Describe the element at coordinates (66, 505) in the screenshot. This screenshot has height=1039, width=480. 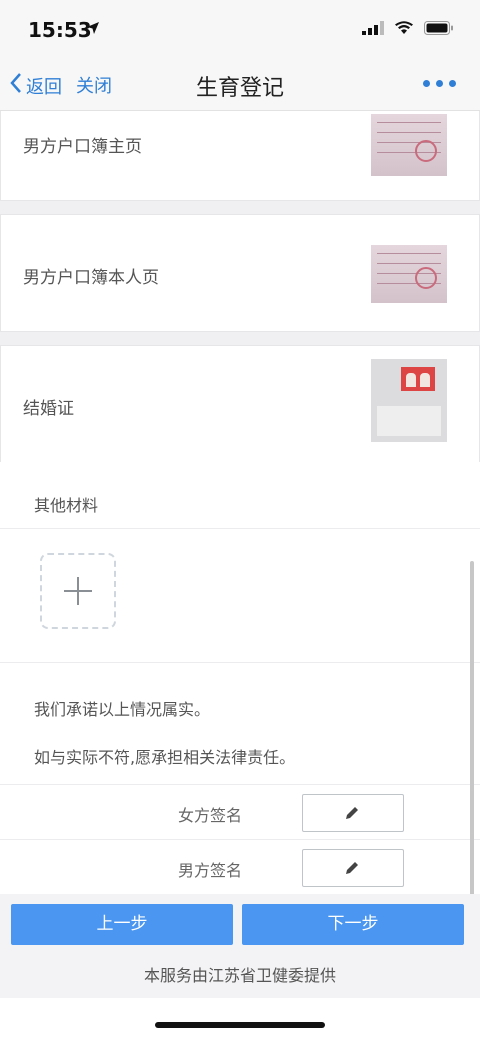
I see `section-title: 其他材料` at that location.